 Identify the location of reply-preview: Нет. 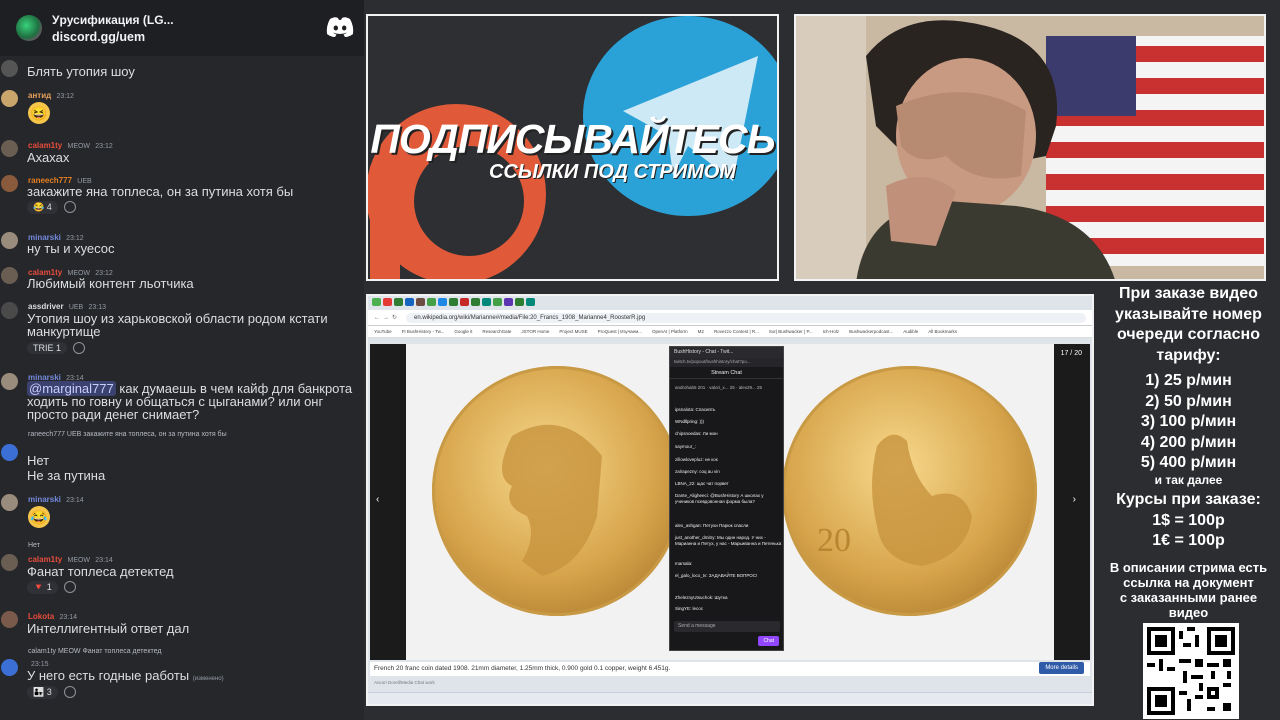
(34, 545).